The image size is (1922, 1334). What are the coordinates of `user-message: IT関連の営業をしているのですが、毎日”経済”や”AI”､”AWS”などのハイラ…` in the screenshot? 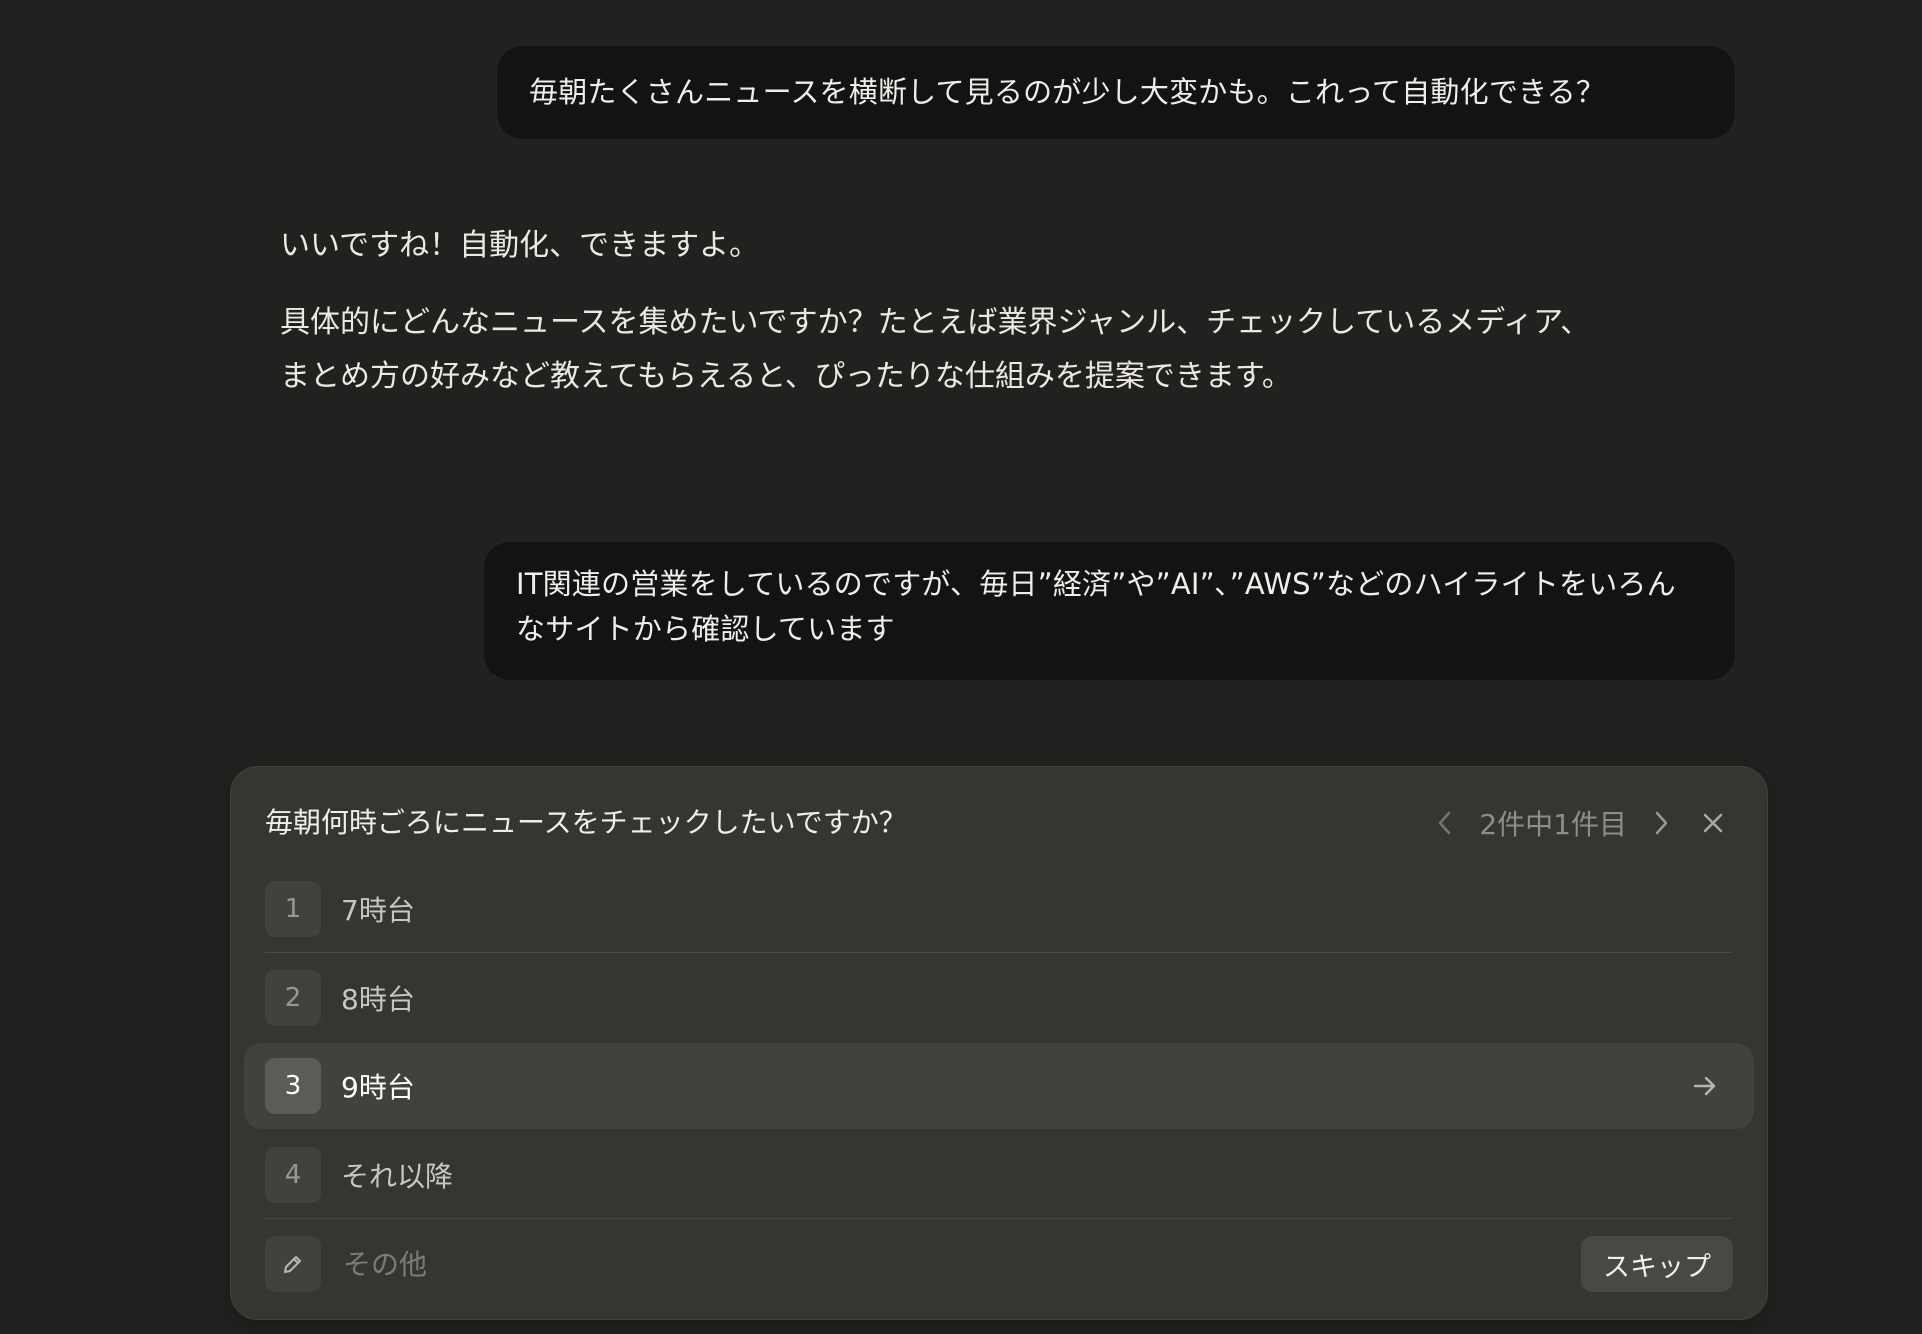 It's located at (1109, 611).